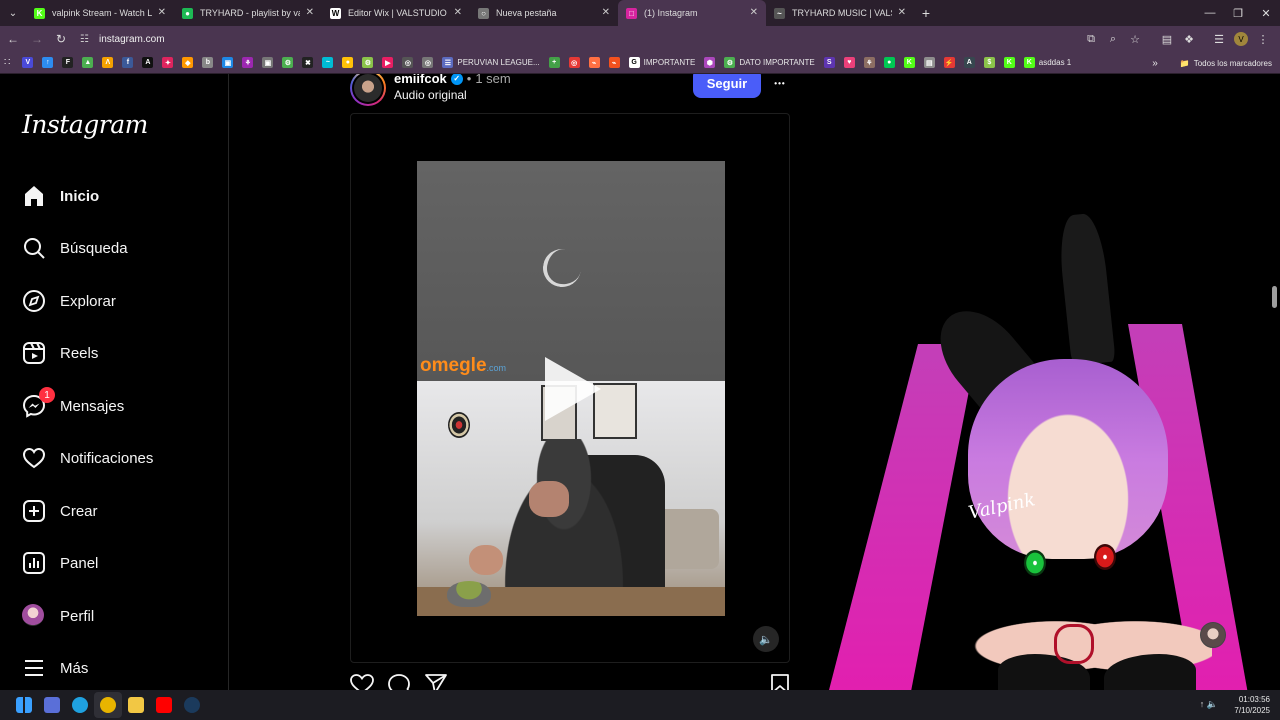 The height and width of the screenshot is (720, 1280). What do you see at coordinates (328, 62) in the screenshot?
I see `bookmark-item: ~` at bounding box center [328, 62].